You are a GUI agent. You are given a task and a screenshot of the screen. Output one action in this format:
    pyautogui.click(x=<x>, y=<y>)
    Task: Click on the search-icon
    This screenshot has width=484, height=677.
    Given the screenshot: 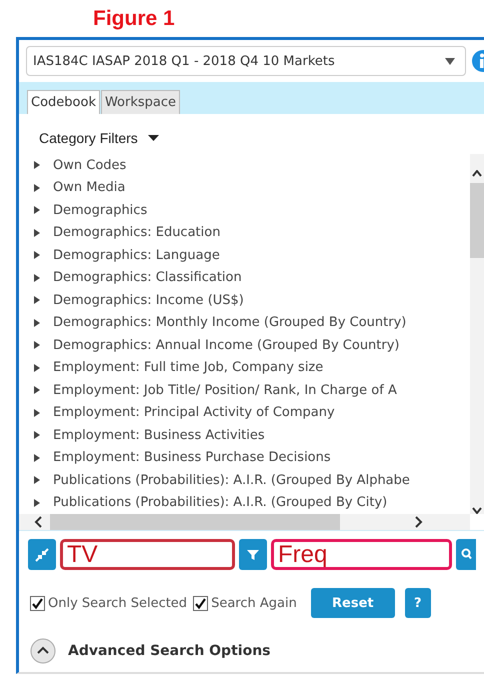 What is the action you would take?
    pyautogui.click(x=466, y=554)
    